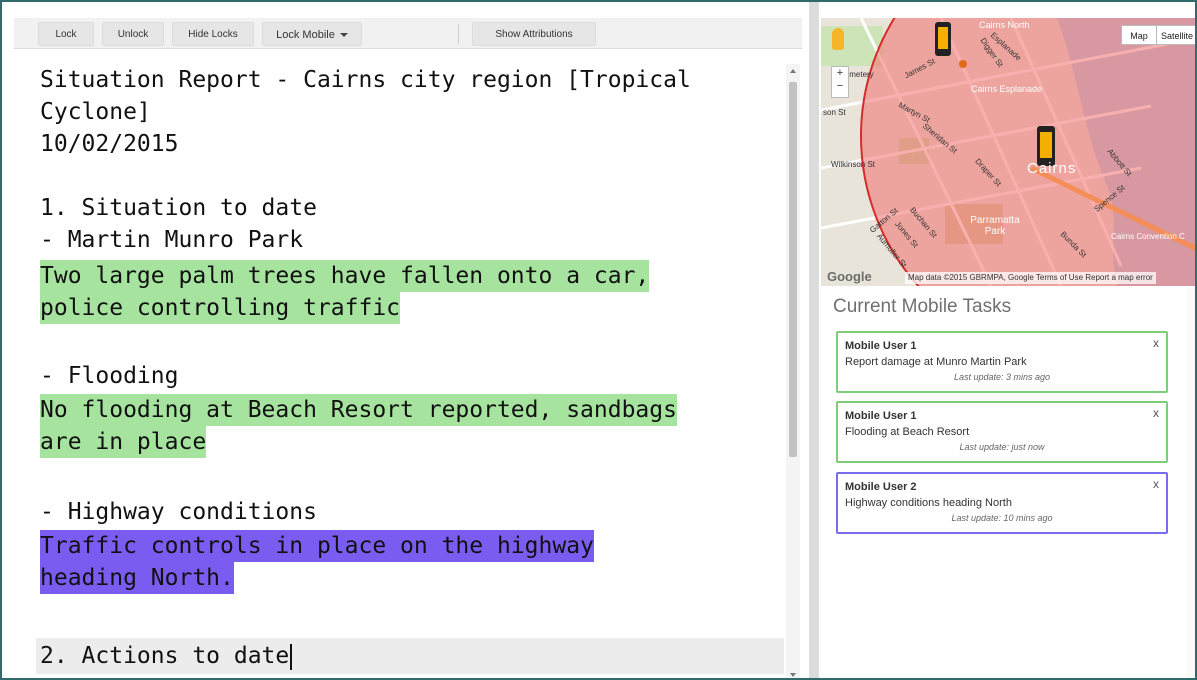 This screenshot has height=680, width=1197. What do you see at coordinates (1007, 89) in the screenshot?
I see `map-label: Cairns Esplanade` at bounding box center [1007, 89].